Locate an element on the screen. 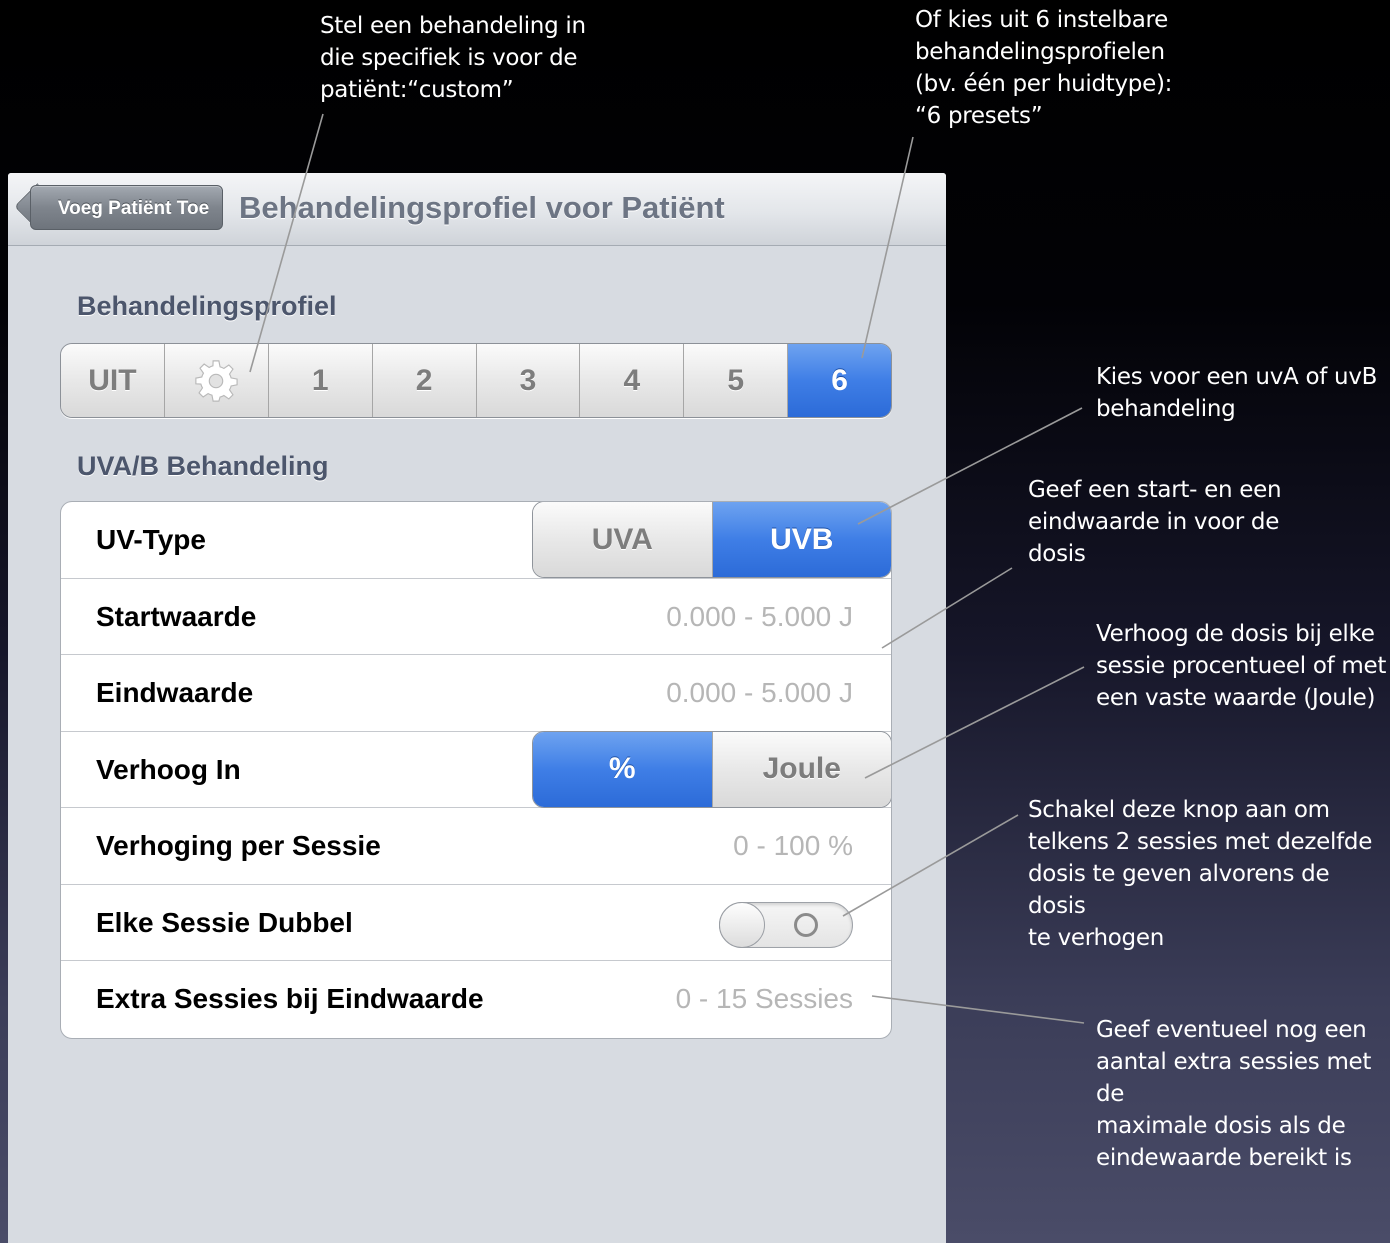 The height and width of the screenshot is (1243, 1390). extra-sessions-field: 0 - 15 Sessies is located at coordinates (764, 999).